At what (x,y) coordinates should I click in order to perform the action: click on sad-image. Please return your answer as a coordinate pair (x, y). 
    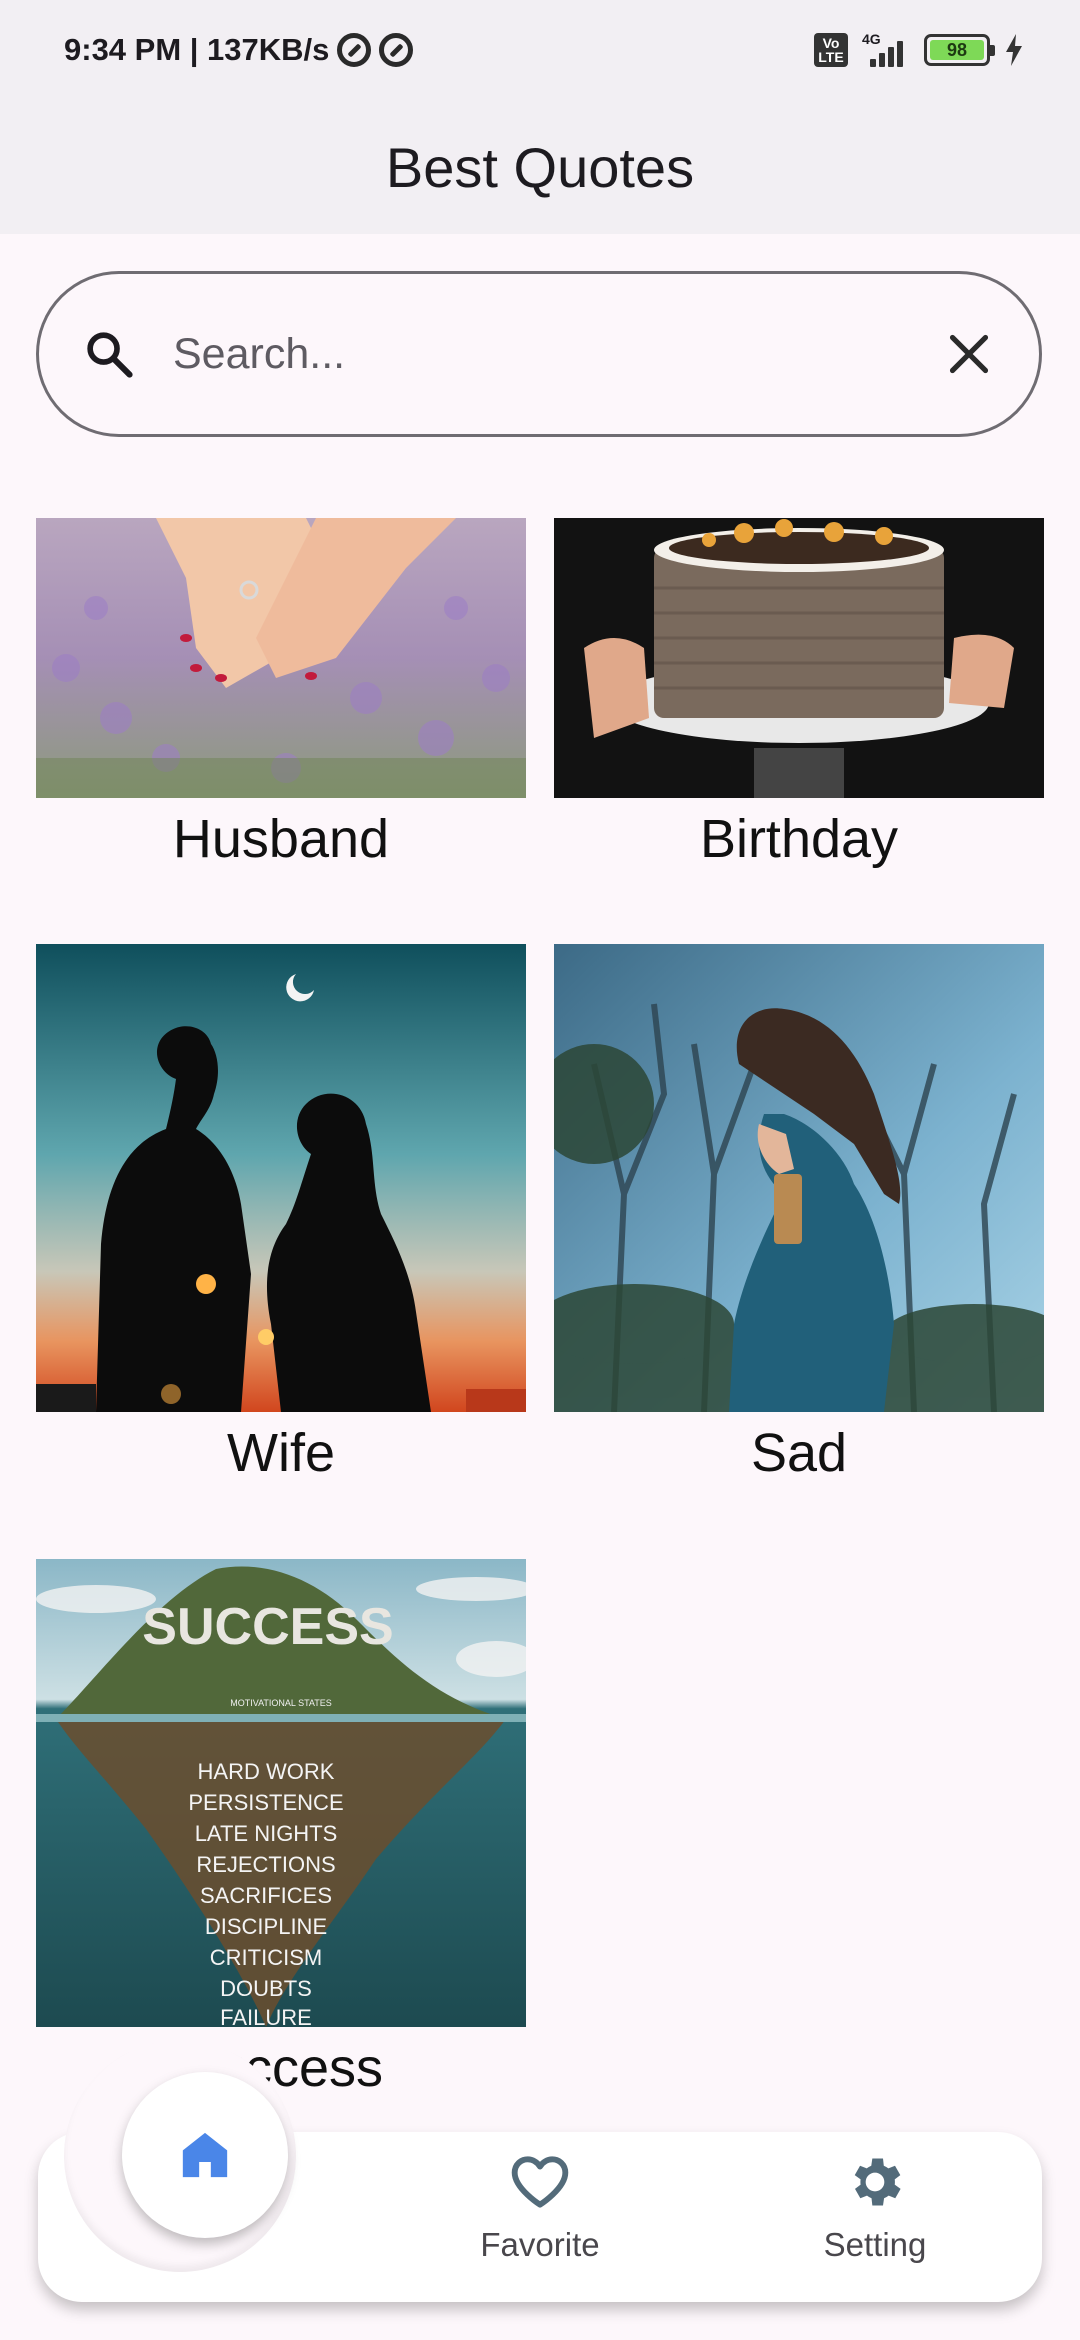
    Looking at the image, I should click on (799, 1178).